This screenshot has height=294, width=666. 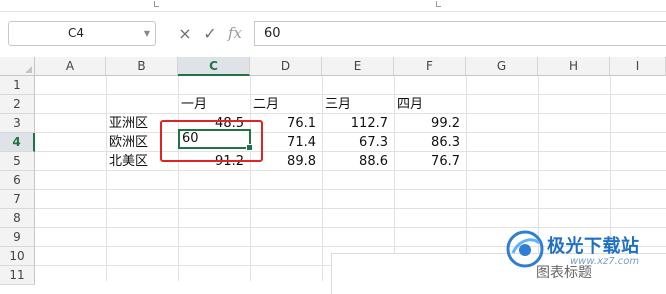 I want to click on value-cell: 99.2, so click(x=430, y=123).